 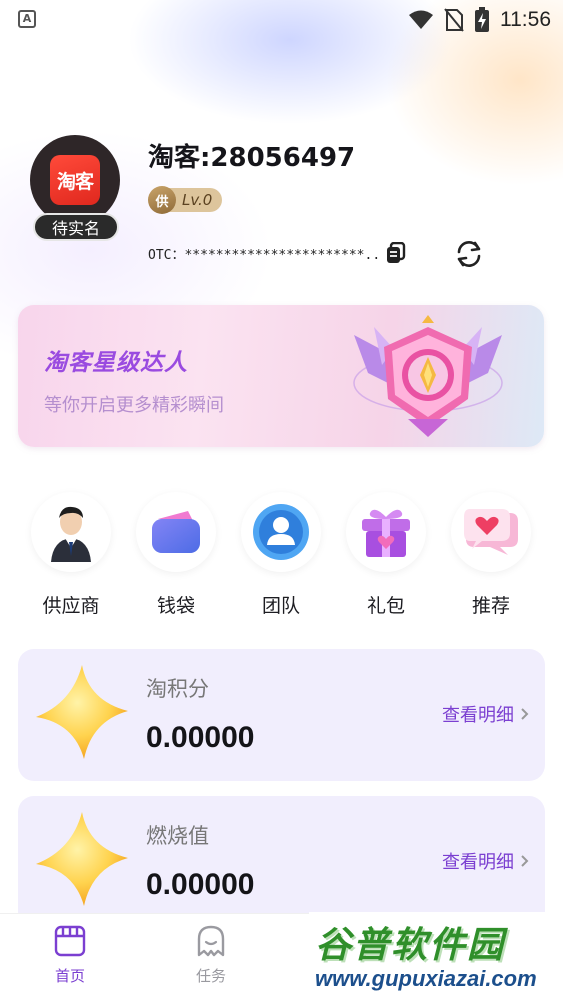 I want to click on refresh-icon, so click(x=469, y=254).